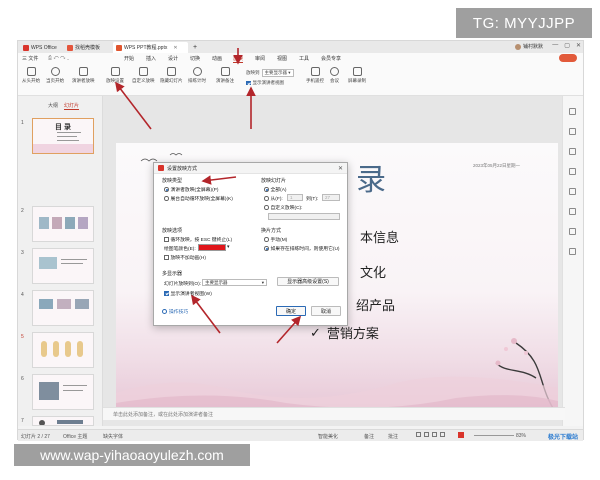 The width and height of the screenshot is (600, 480). I want to click on maximize-icon: ▢, so click(567, 45).